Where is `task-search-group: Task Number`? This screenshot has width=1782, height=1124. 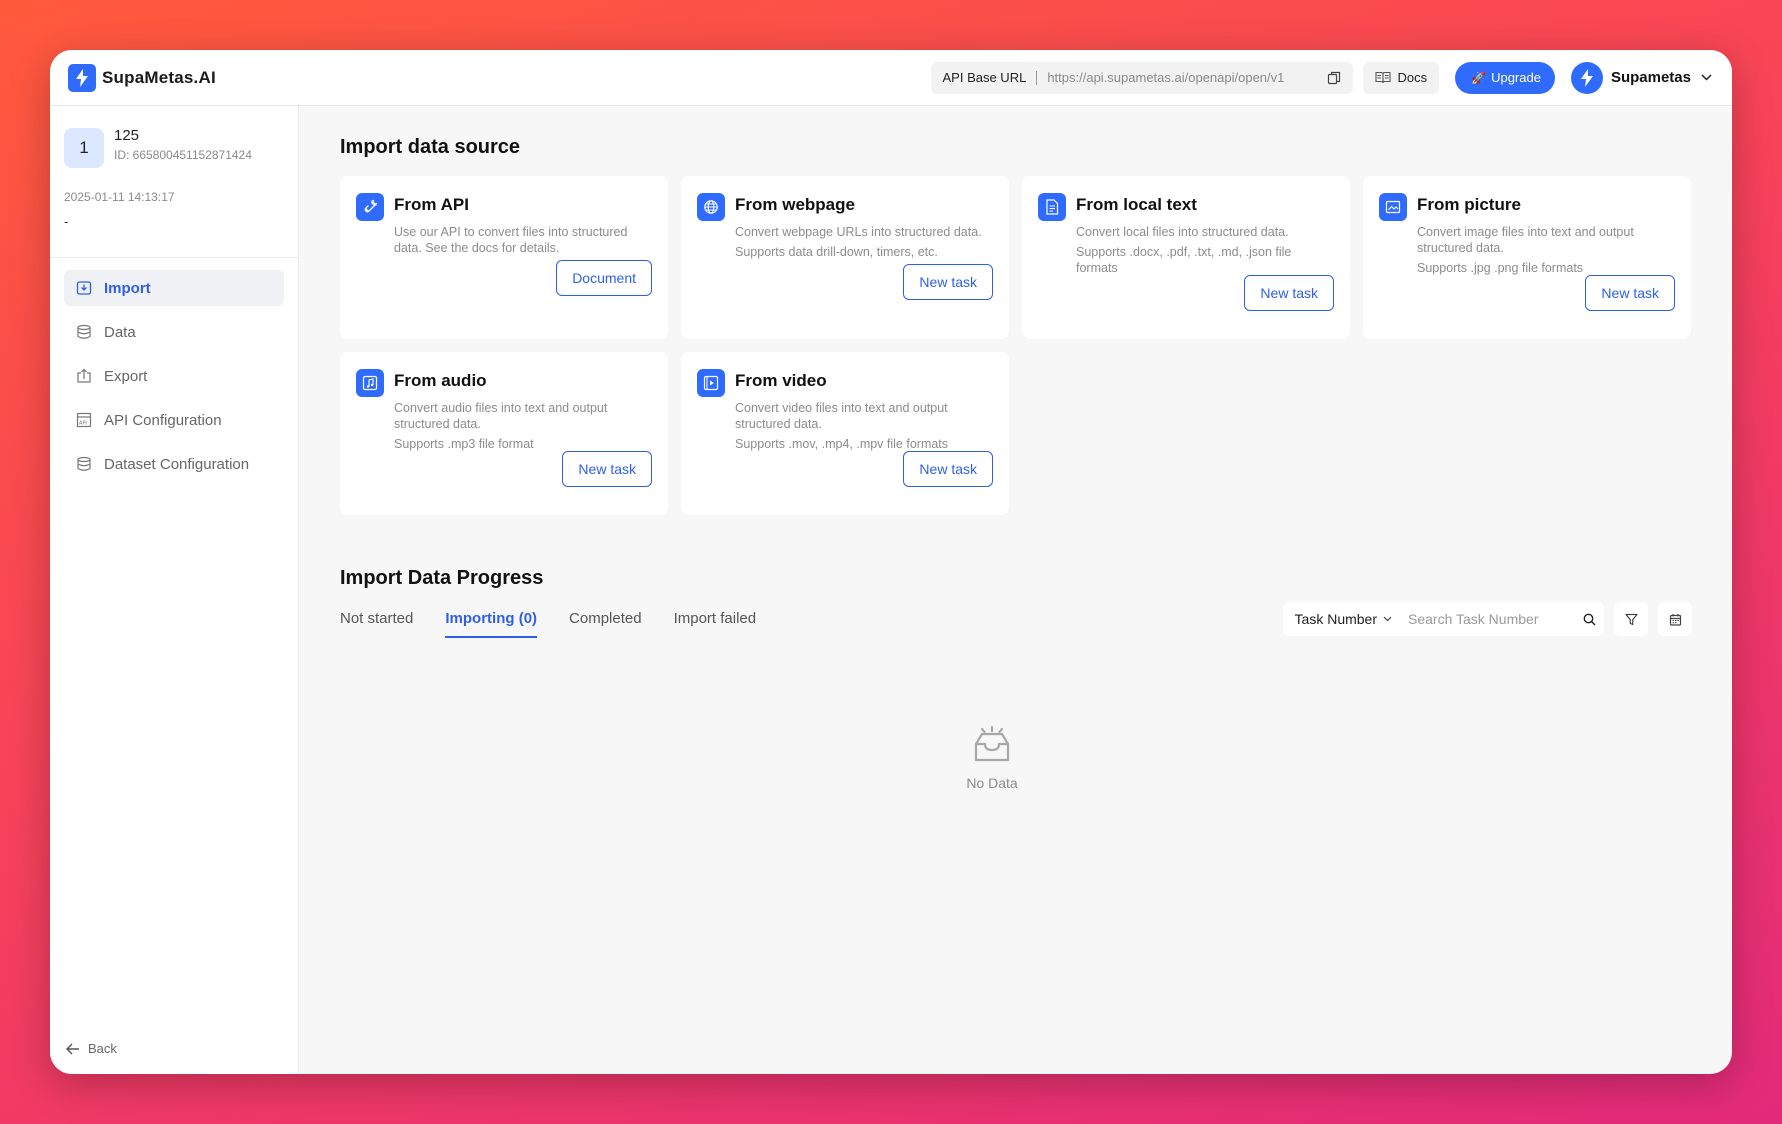
task-search-group: Task Number is located at coordinates (1443, 619).